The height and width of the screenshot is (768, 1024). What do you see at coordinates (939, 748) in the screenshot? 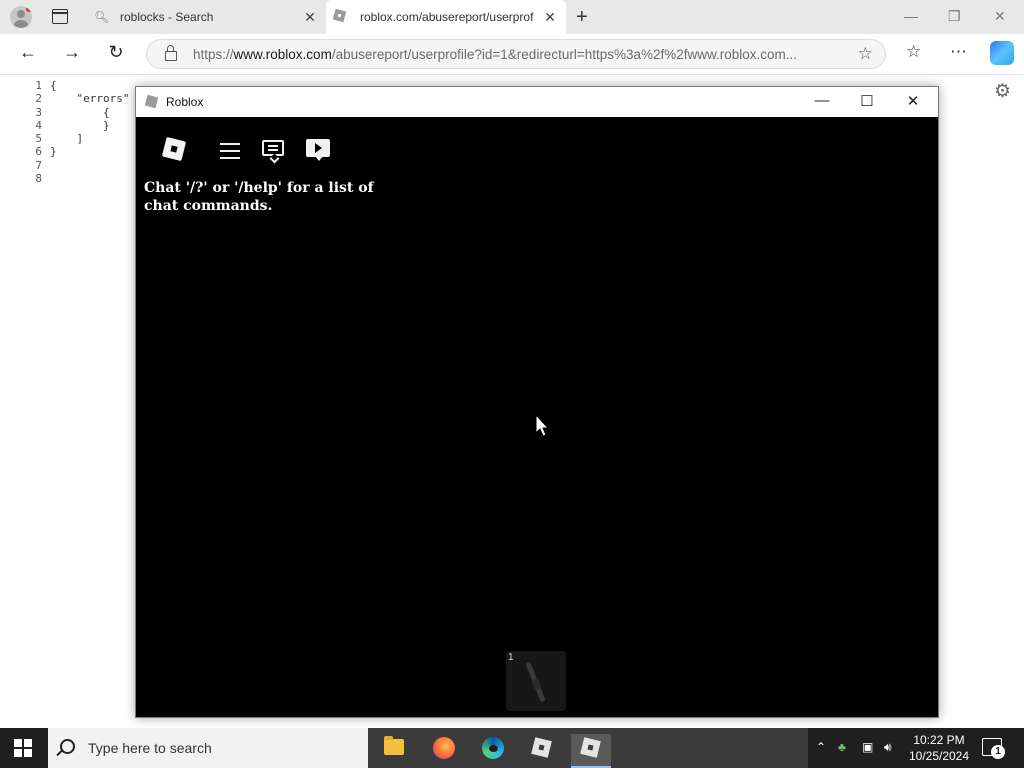
I see `system-clock: 10:22 PM 10/25/2024` at bounding box center [939, 748].